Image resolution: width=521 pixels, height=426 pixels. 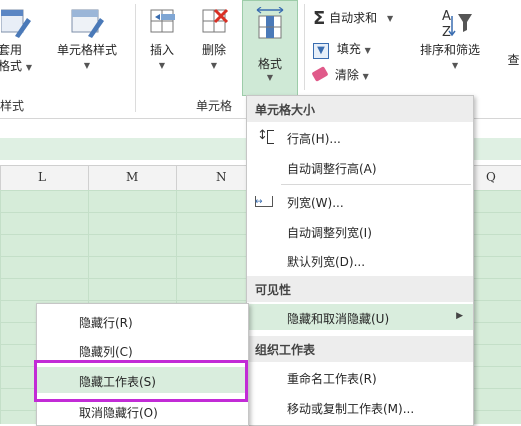 I want to click on sort-filter-icon: A Z, so click(x=457, y=24).